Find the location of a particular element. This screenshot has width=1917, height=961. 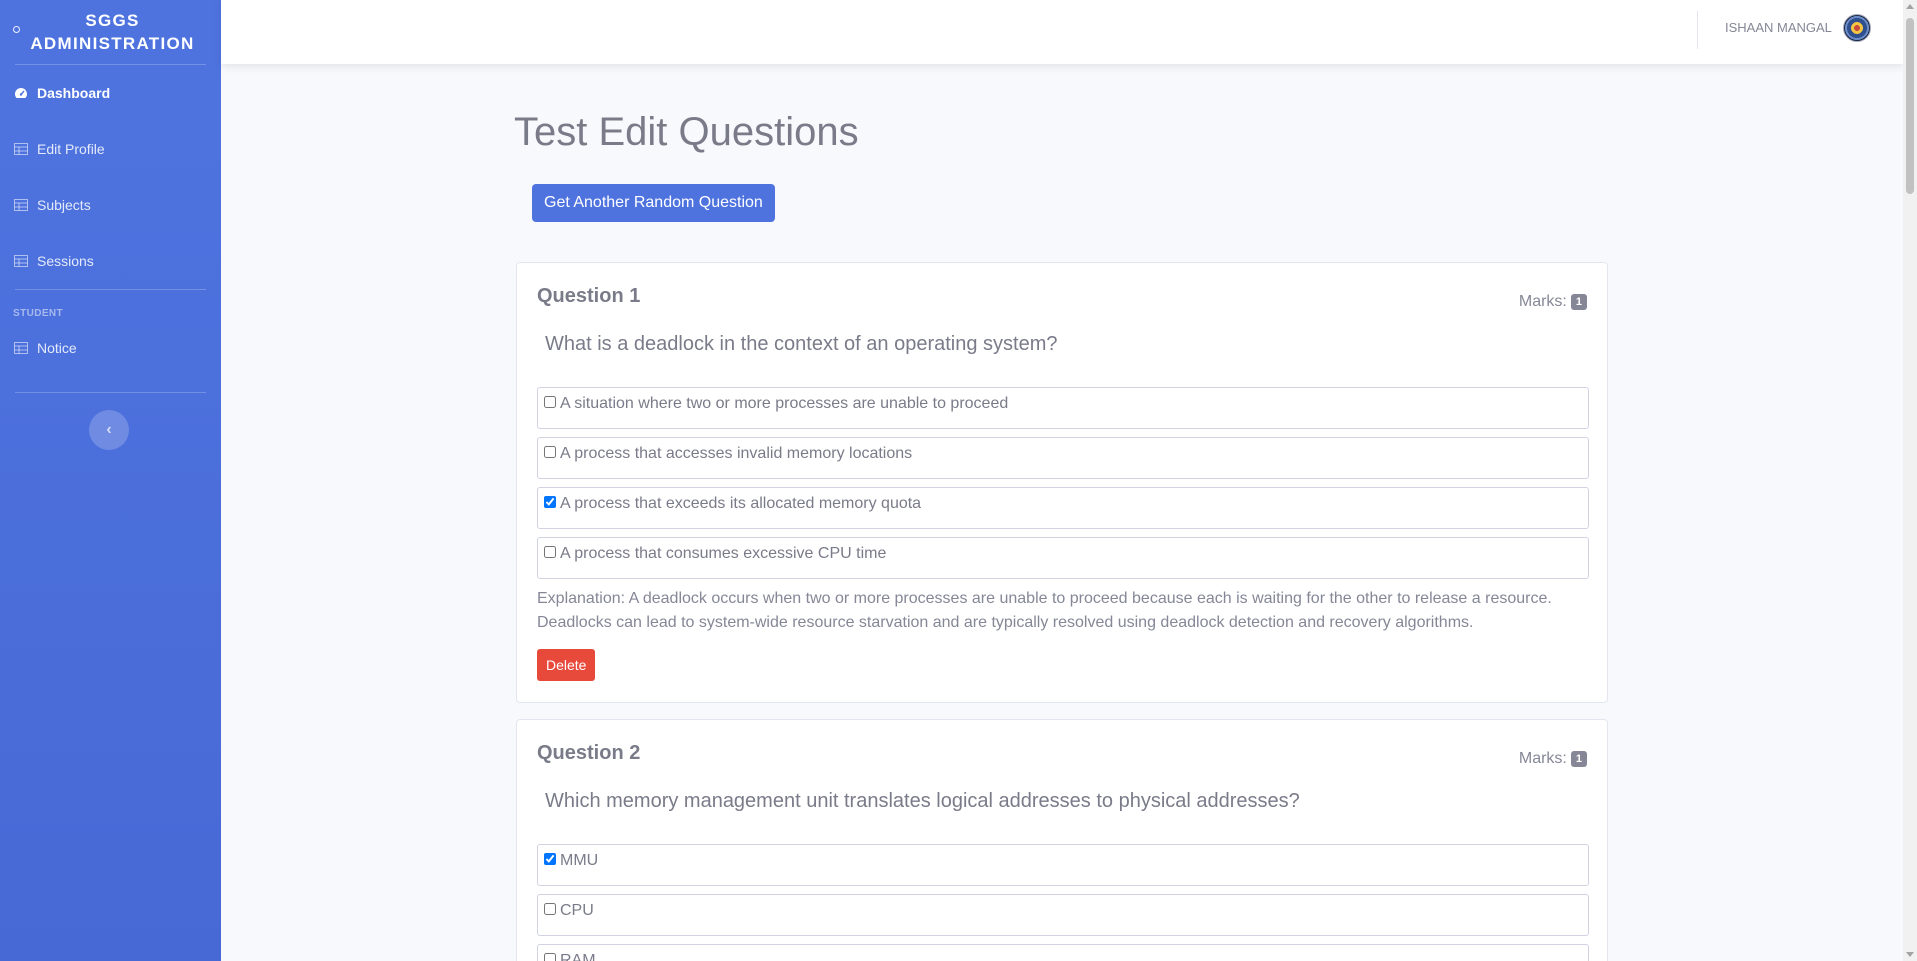

option-label: CPU is located at coordinates (577, 910).